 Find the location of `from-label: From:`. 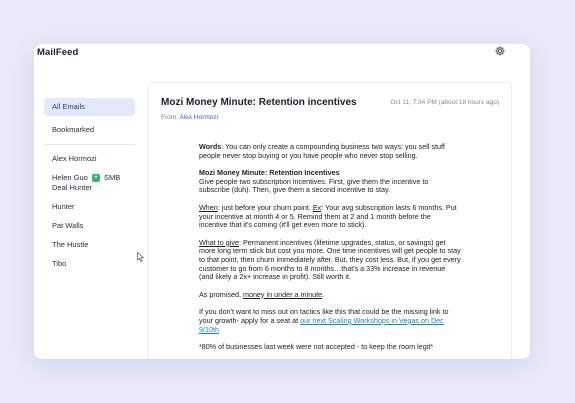

from-label: From: is located at coordinates (169, 117).